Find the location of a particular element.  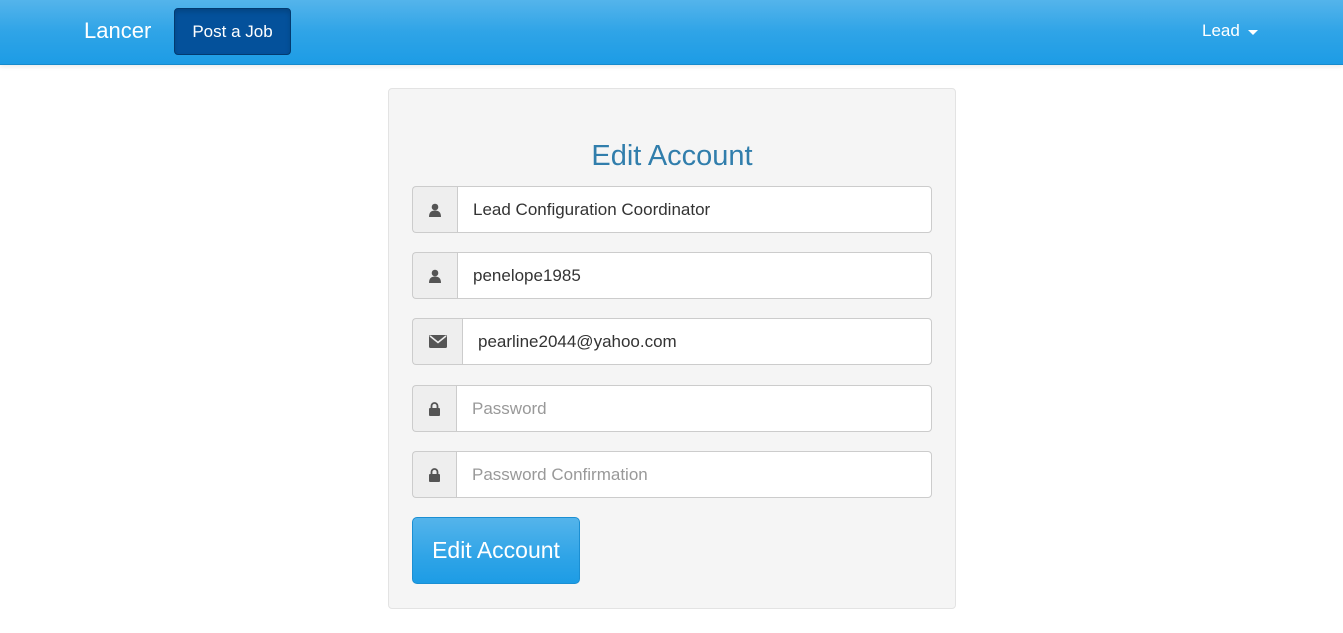

username-input-group is located at coordinates (672, 275).